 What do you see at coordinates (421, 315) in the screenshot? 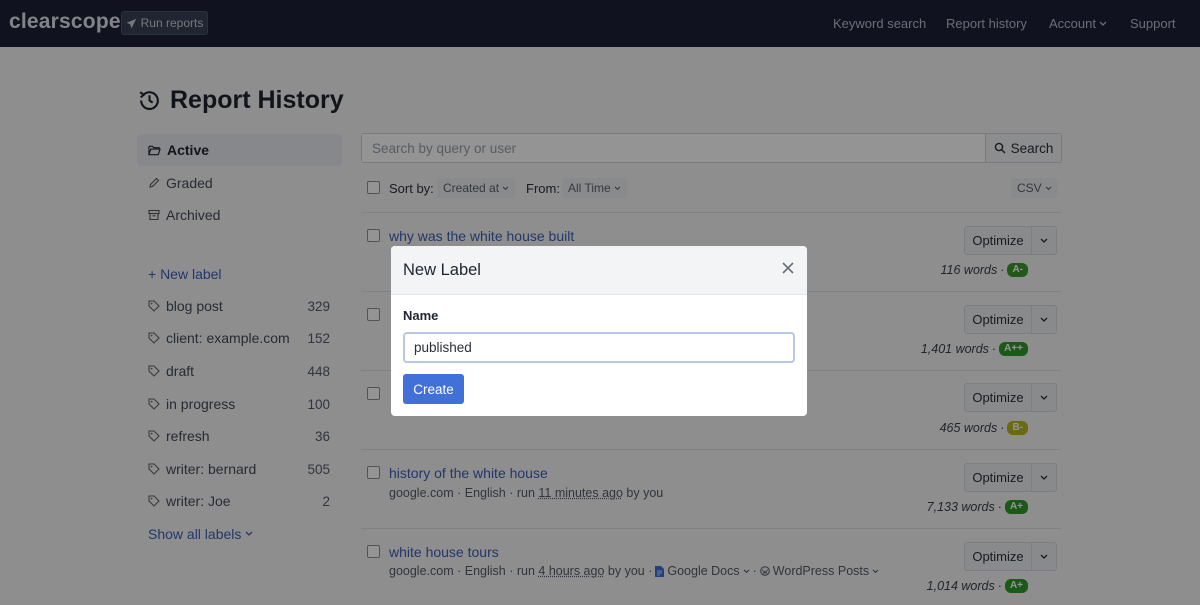
I see `name-field-label: Name` at bounding box center [421, 315].